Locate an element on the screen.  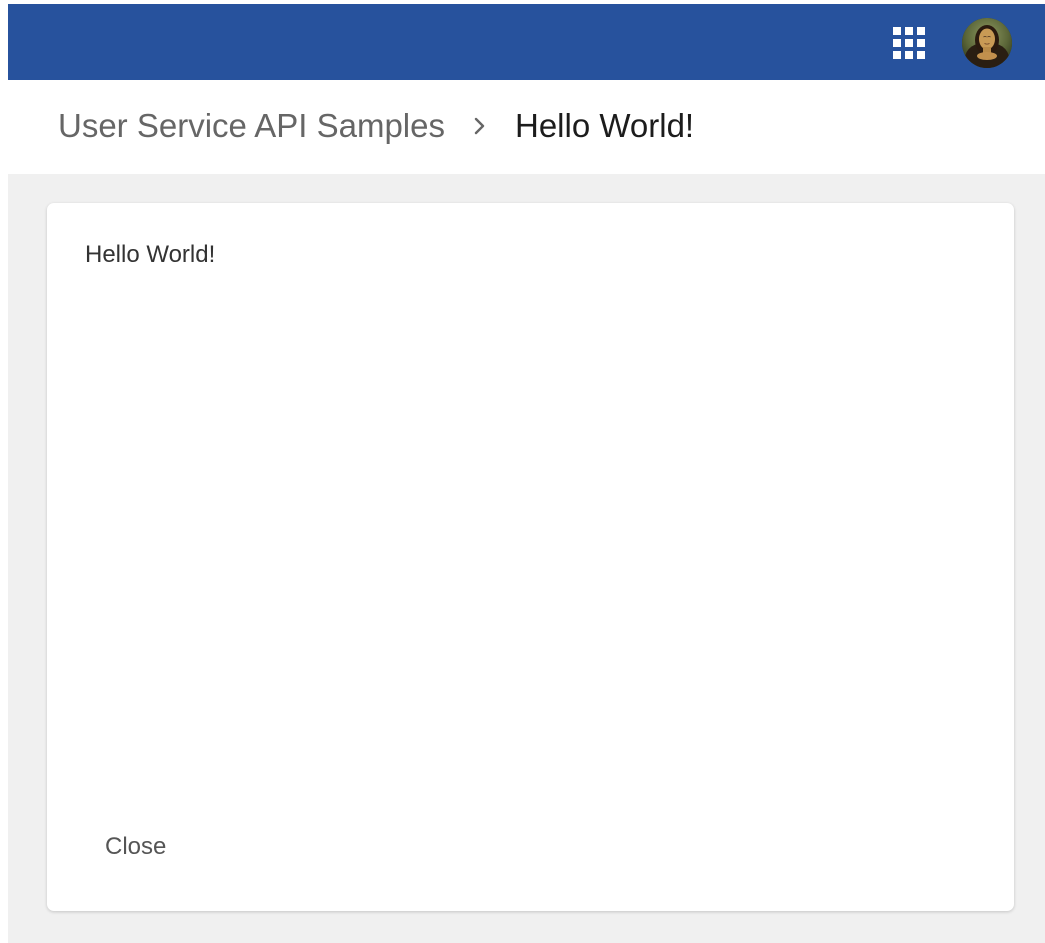
breadcrumb: User Service API Samples Hello World! is located at coordinates (376, 126).